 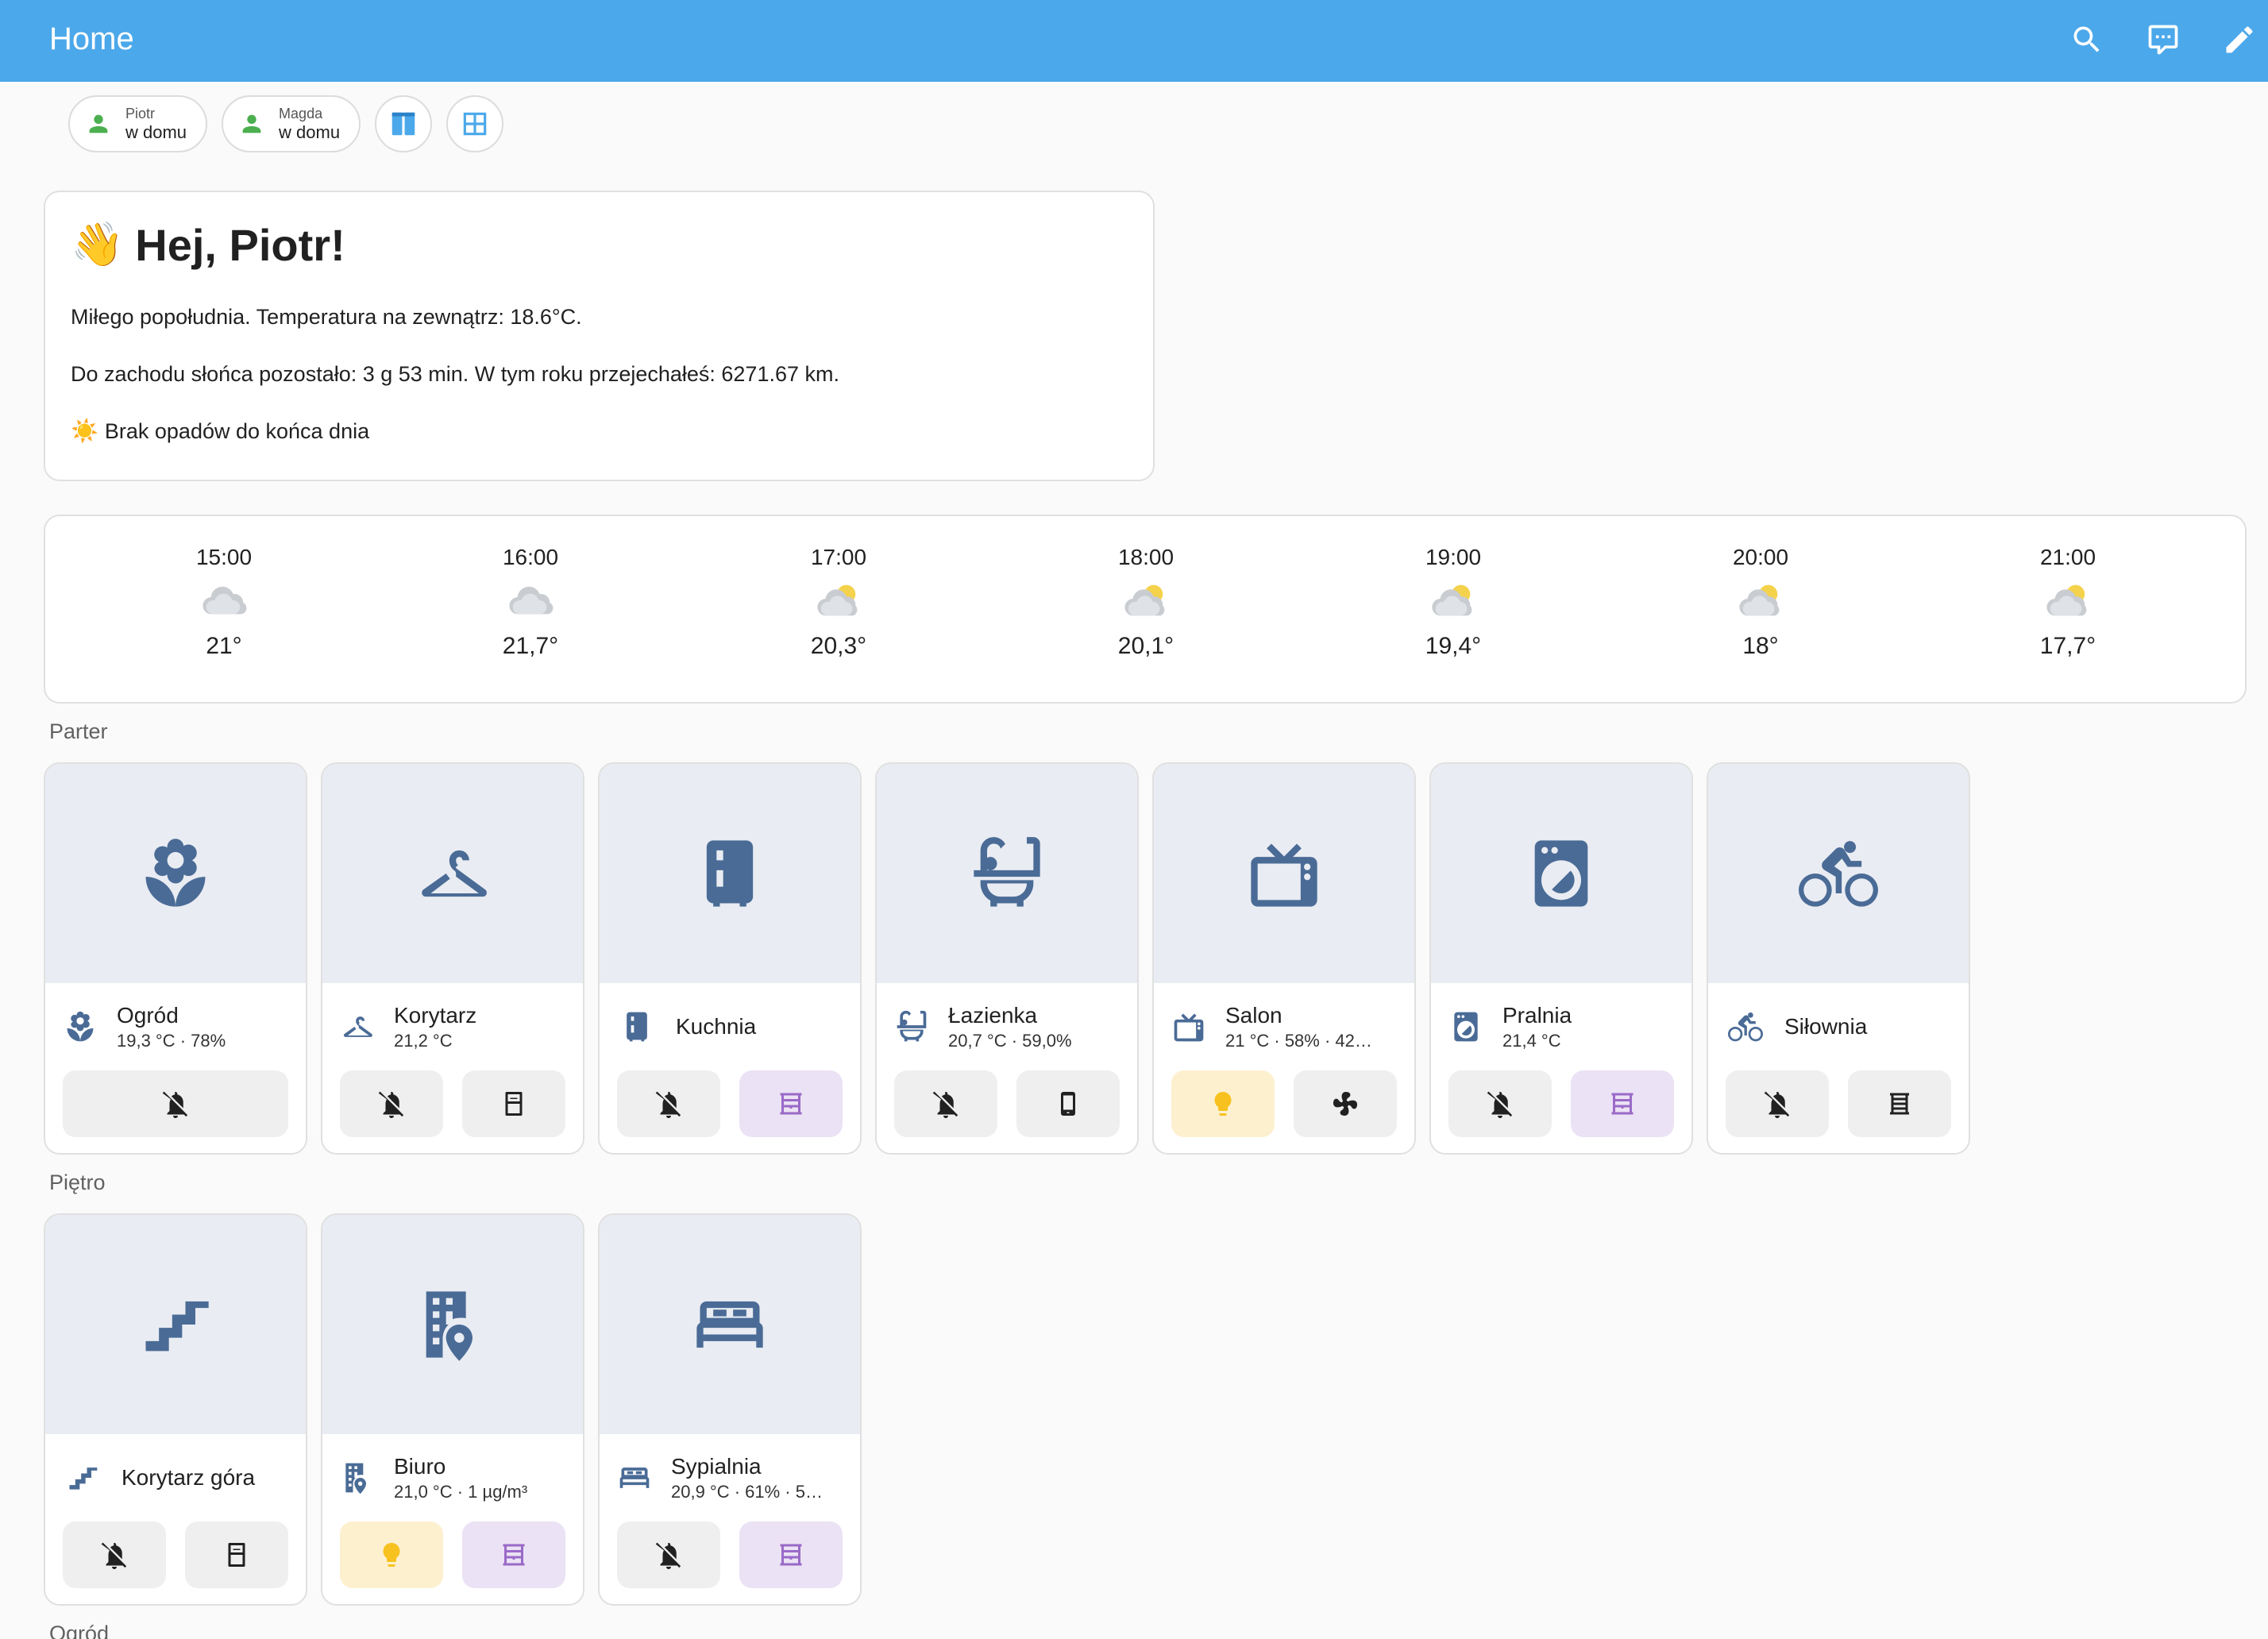 I want to click on door-icon, so click(x=513, y=1103).